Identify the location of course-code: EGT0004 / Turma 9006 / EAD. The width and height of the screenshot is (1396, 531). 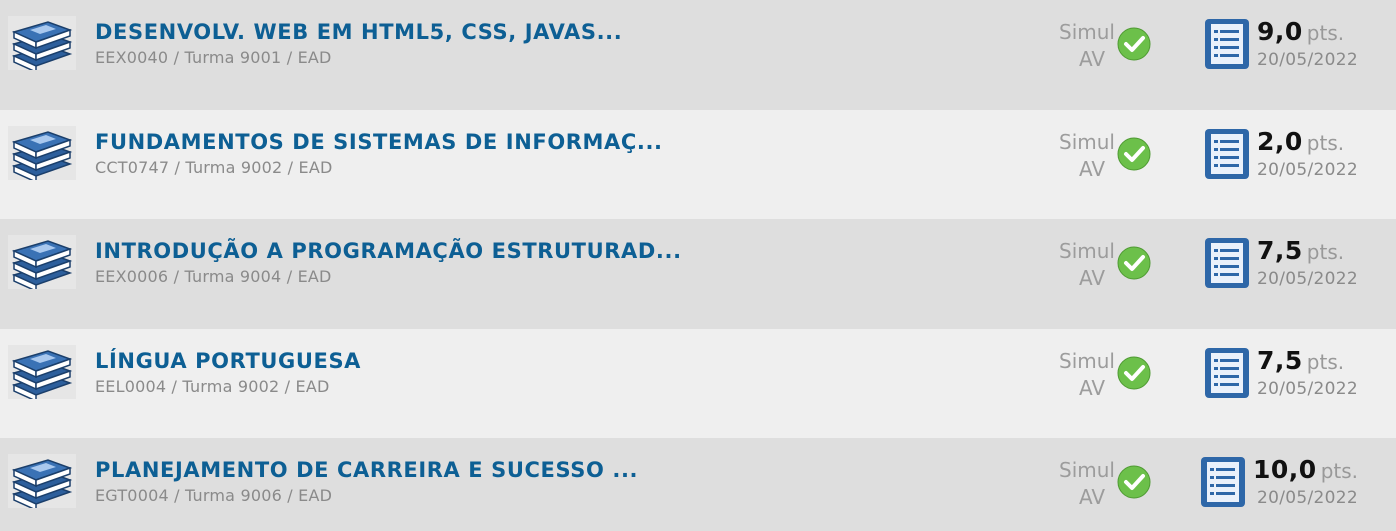
(214, 495).